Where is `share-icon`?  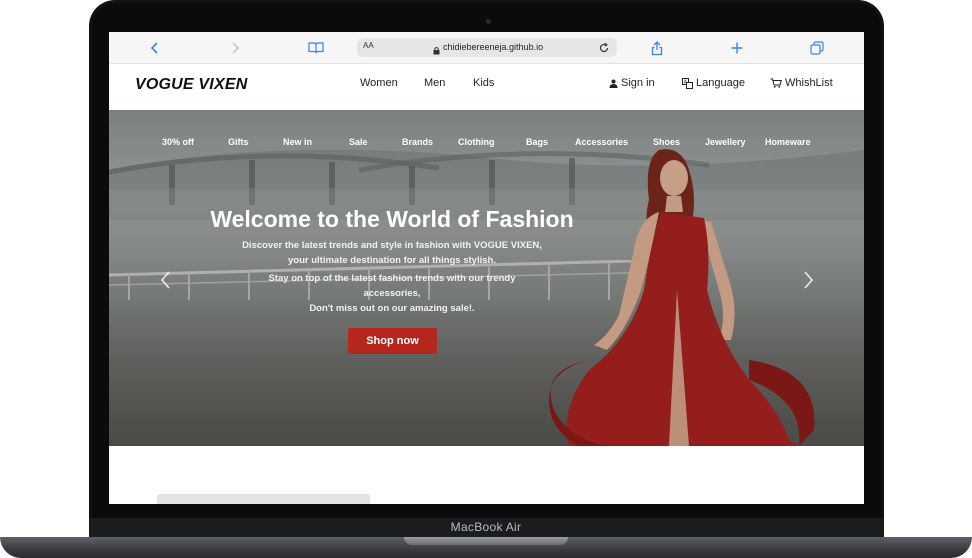
share-icon is located at coordinates (657, 48).